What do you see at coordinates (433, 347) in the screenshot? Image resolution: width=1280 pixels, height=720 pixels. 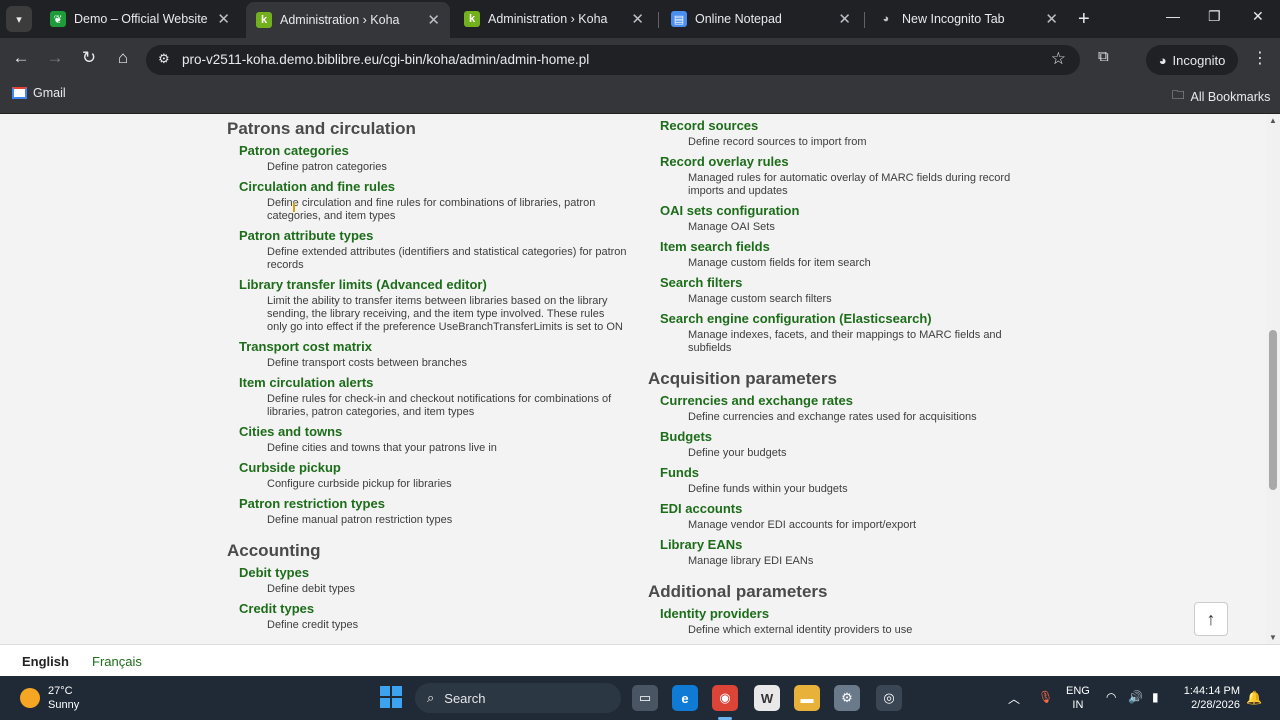 I see `admin-link: Transport cost matrix` at bounding box center [433, 347].